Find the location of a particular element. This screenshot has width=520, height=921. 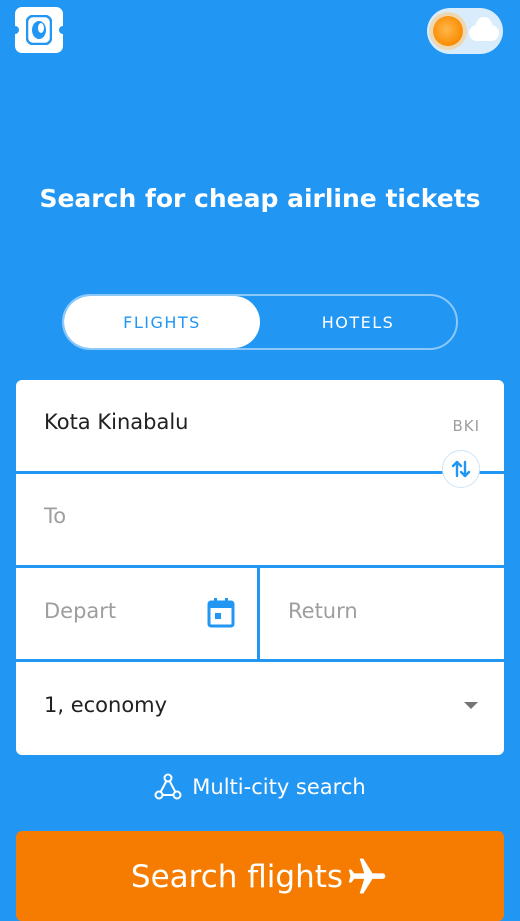

calendar-icon is located at coordinates (221, 613).